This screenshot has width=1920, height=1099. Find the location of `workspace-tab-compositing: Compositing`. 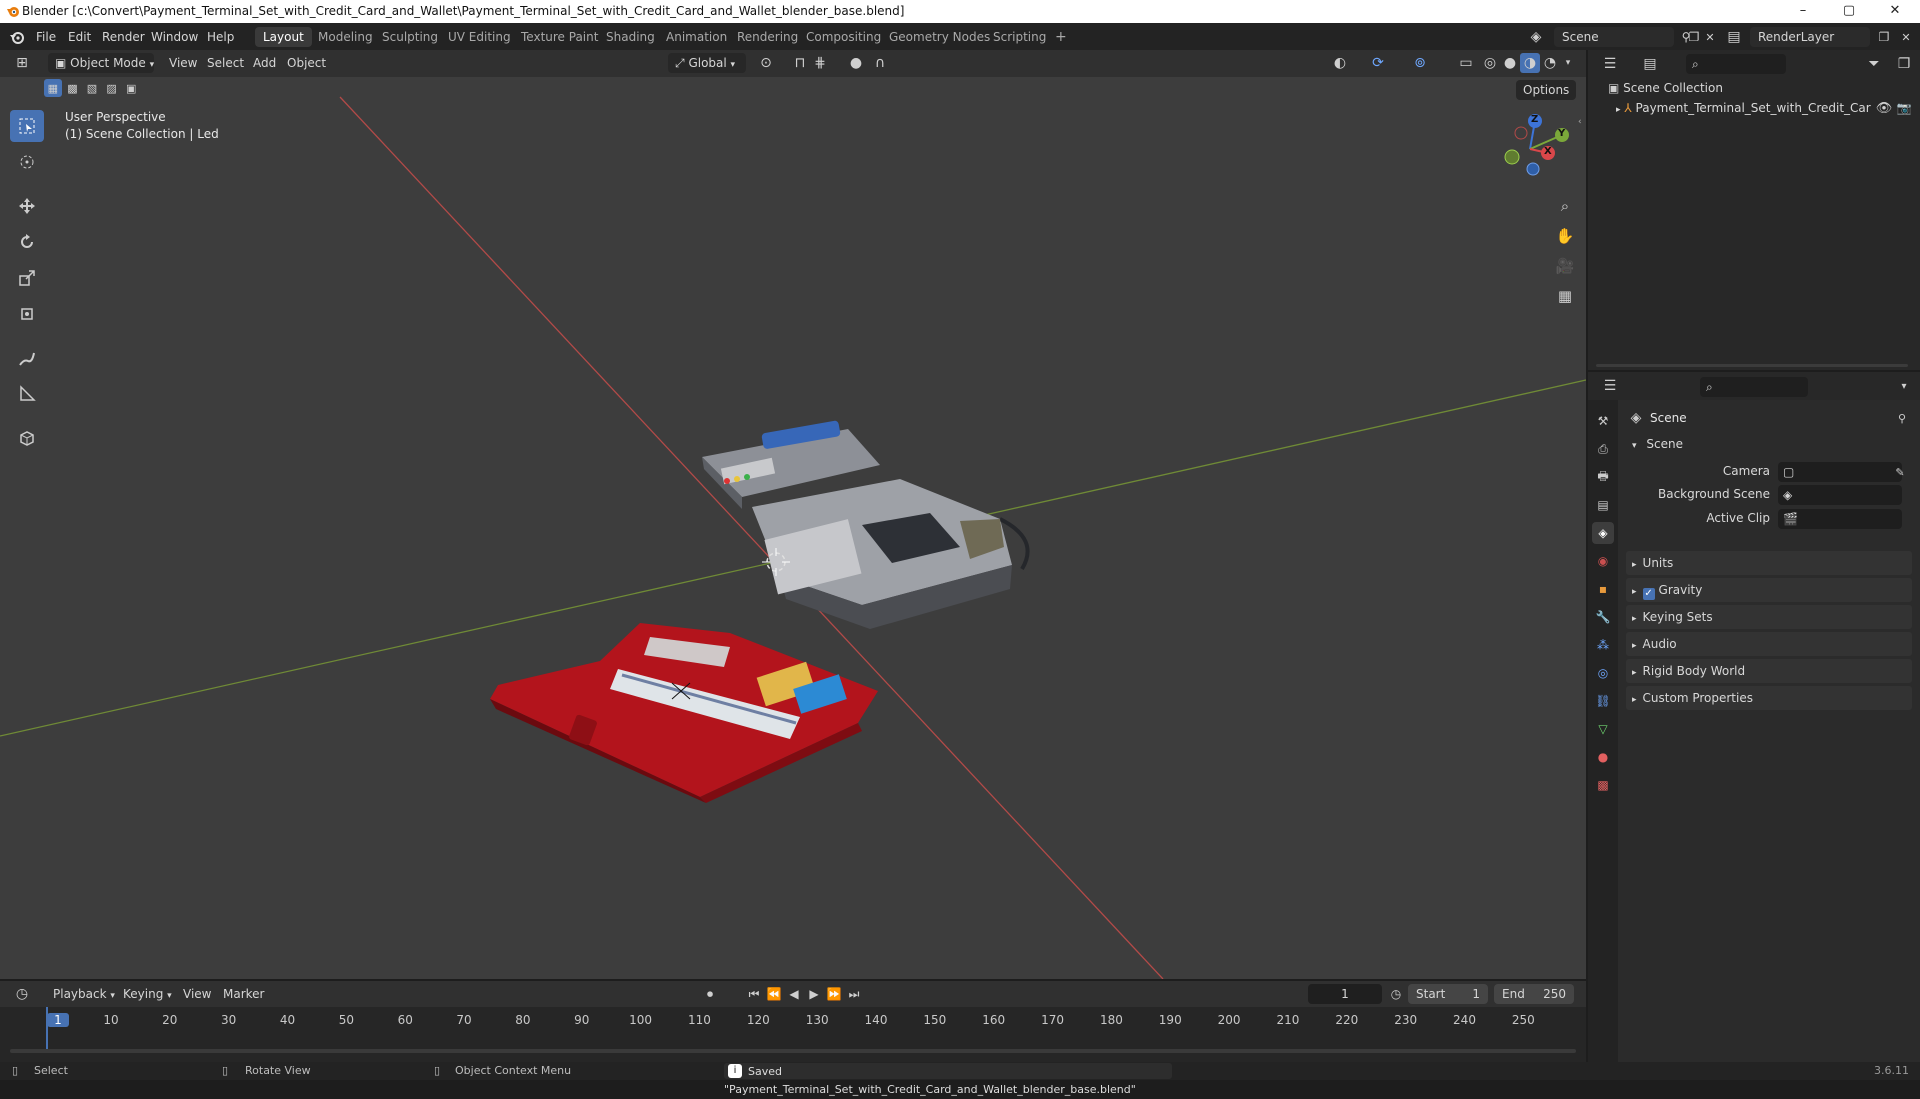

workspace-tab-compositing: Compositing is located at coordinates (843, 37).